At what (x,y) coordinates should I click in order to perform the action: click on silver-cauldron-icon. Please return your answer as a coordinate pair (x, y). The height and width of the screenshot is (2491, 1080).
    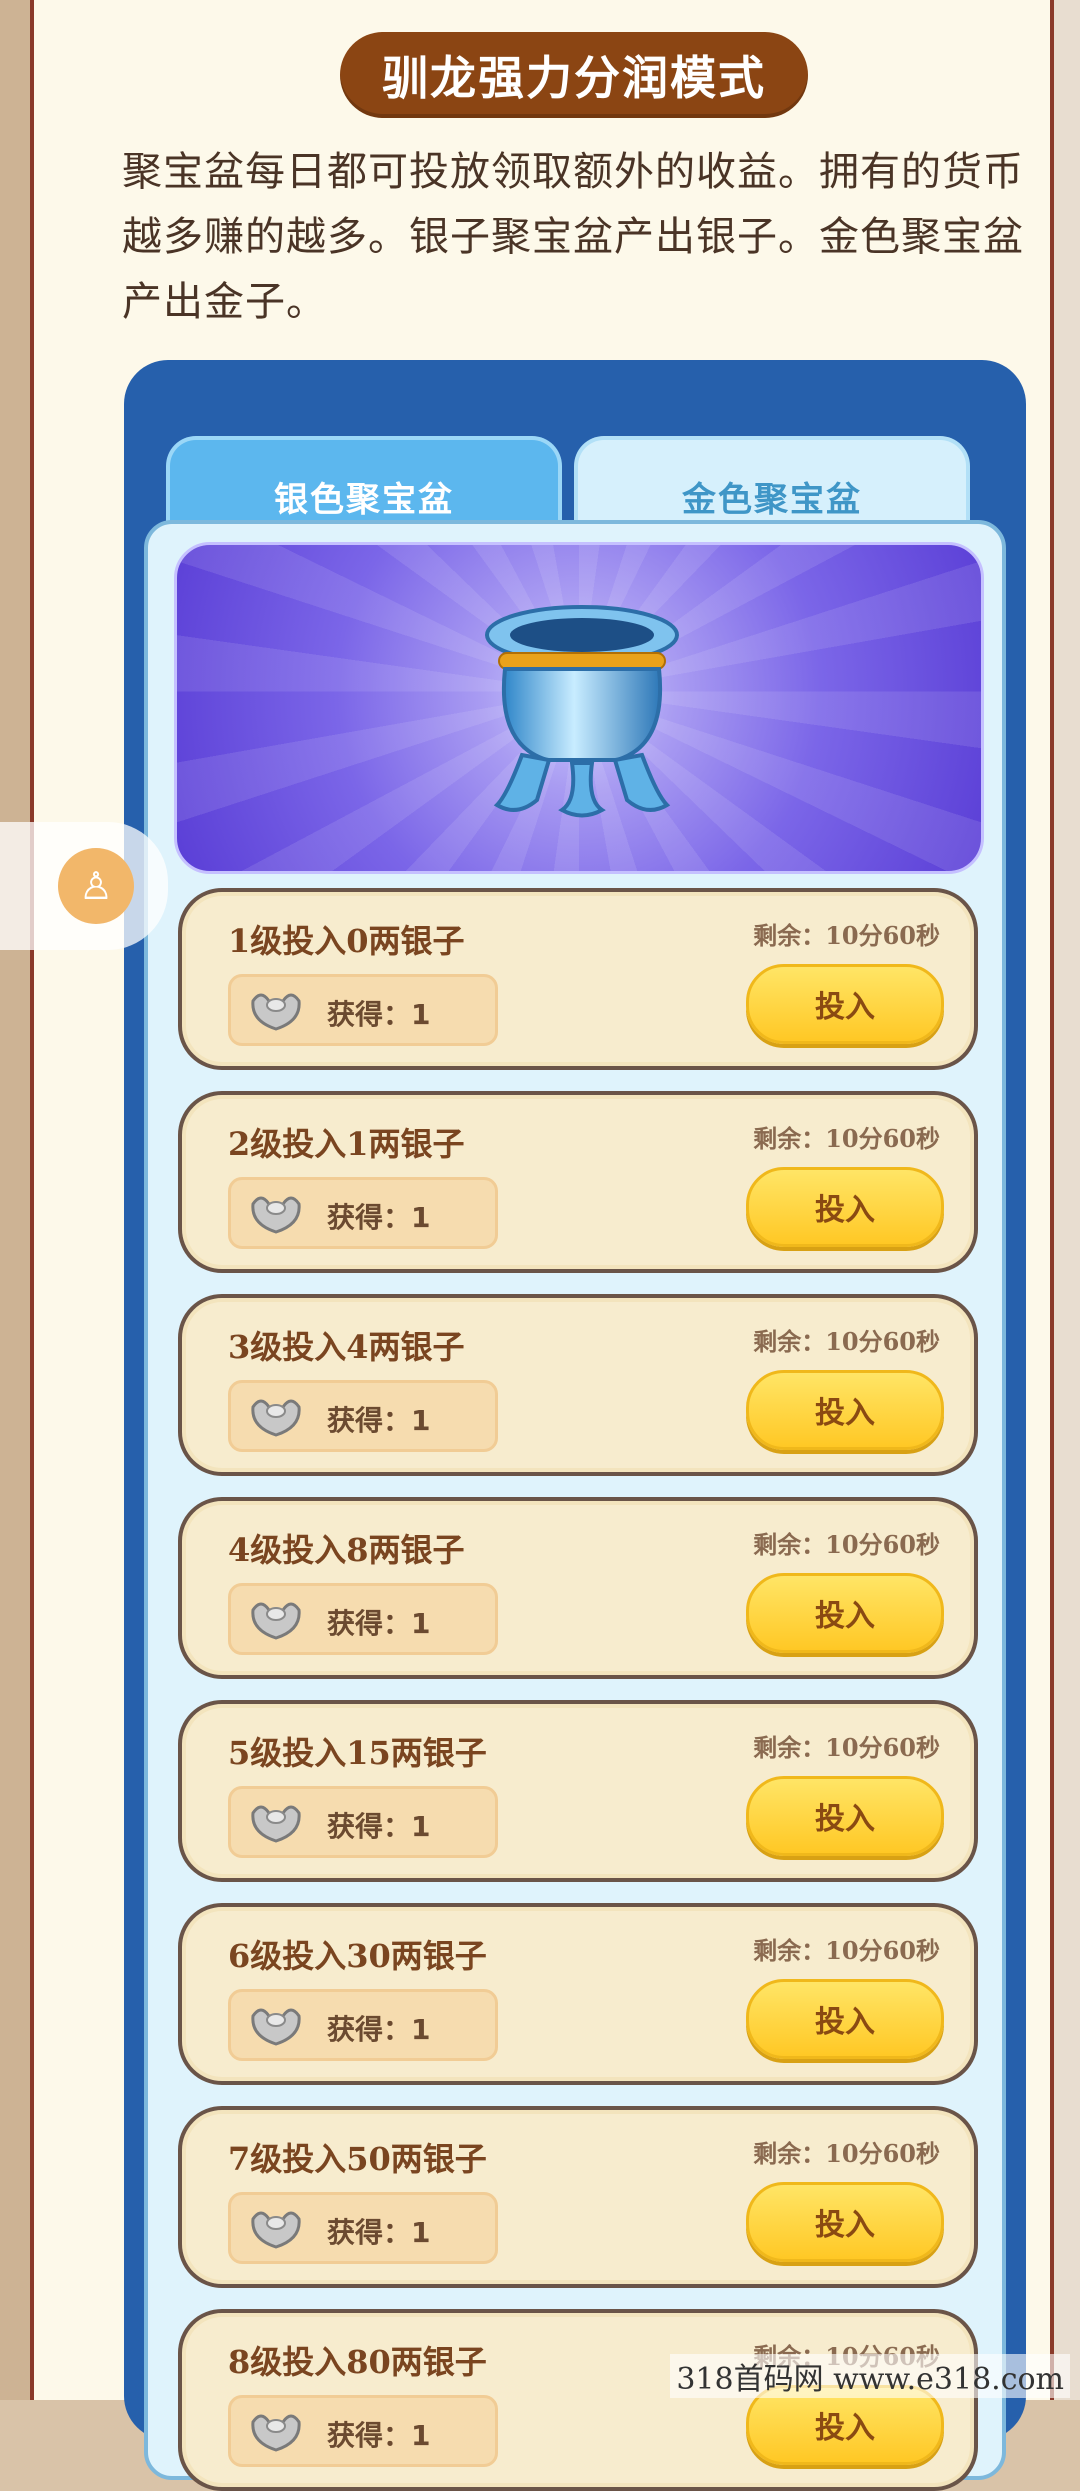
    Looking at the image, I should click on (582, 711).